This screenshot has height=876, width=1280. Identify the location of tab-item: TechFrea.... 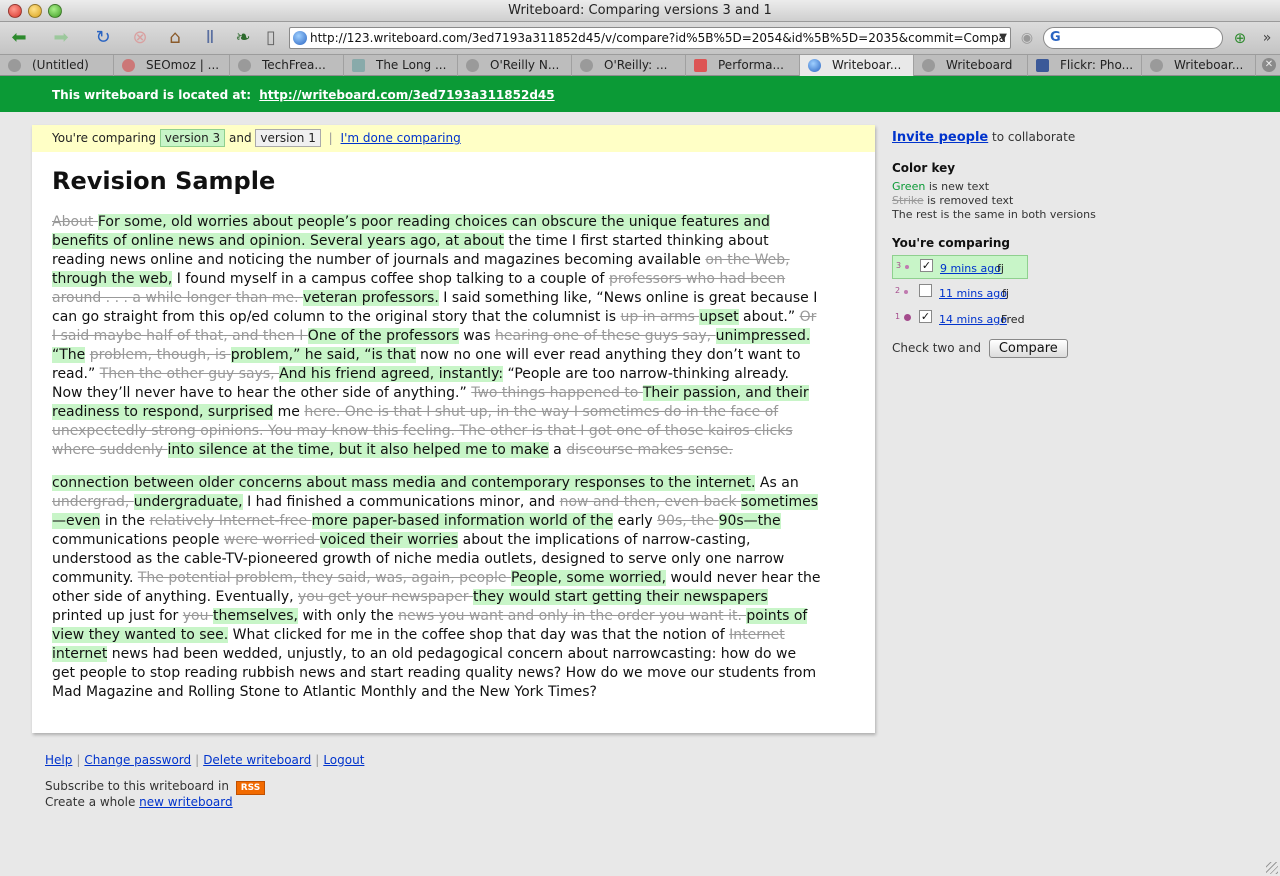
(287, 65).